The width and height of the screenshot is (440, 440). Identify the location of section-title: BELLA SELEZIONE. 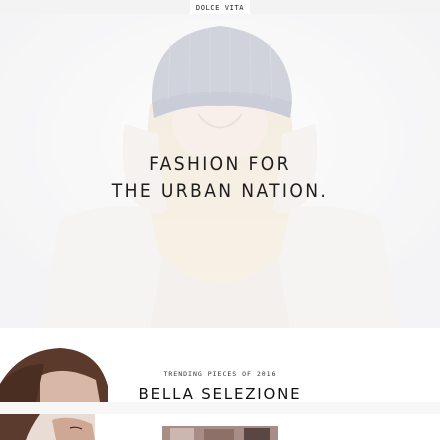
(220, 394).